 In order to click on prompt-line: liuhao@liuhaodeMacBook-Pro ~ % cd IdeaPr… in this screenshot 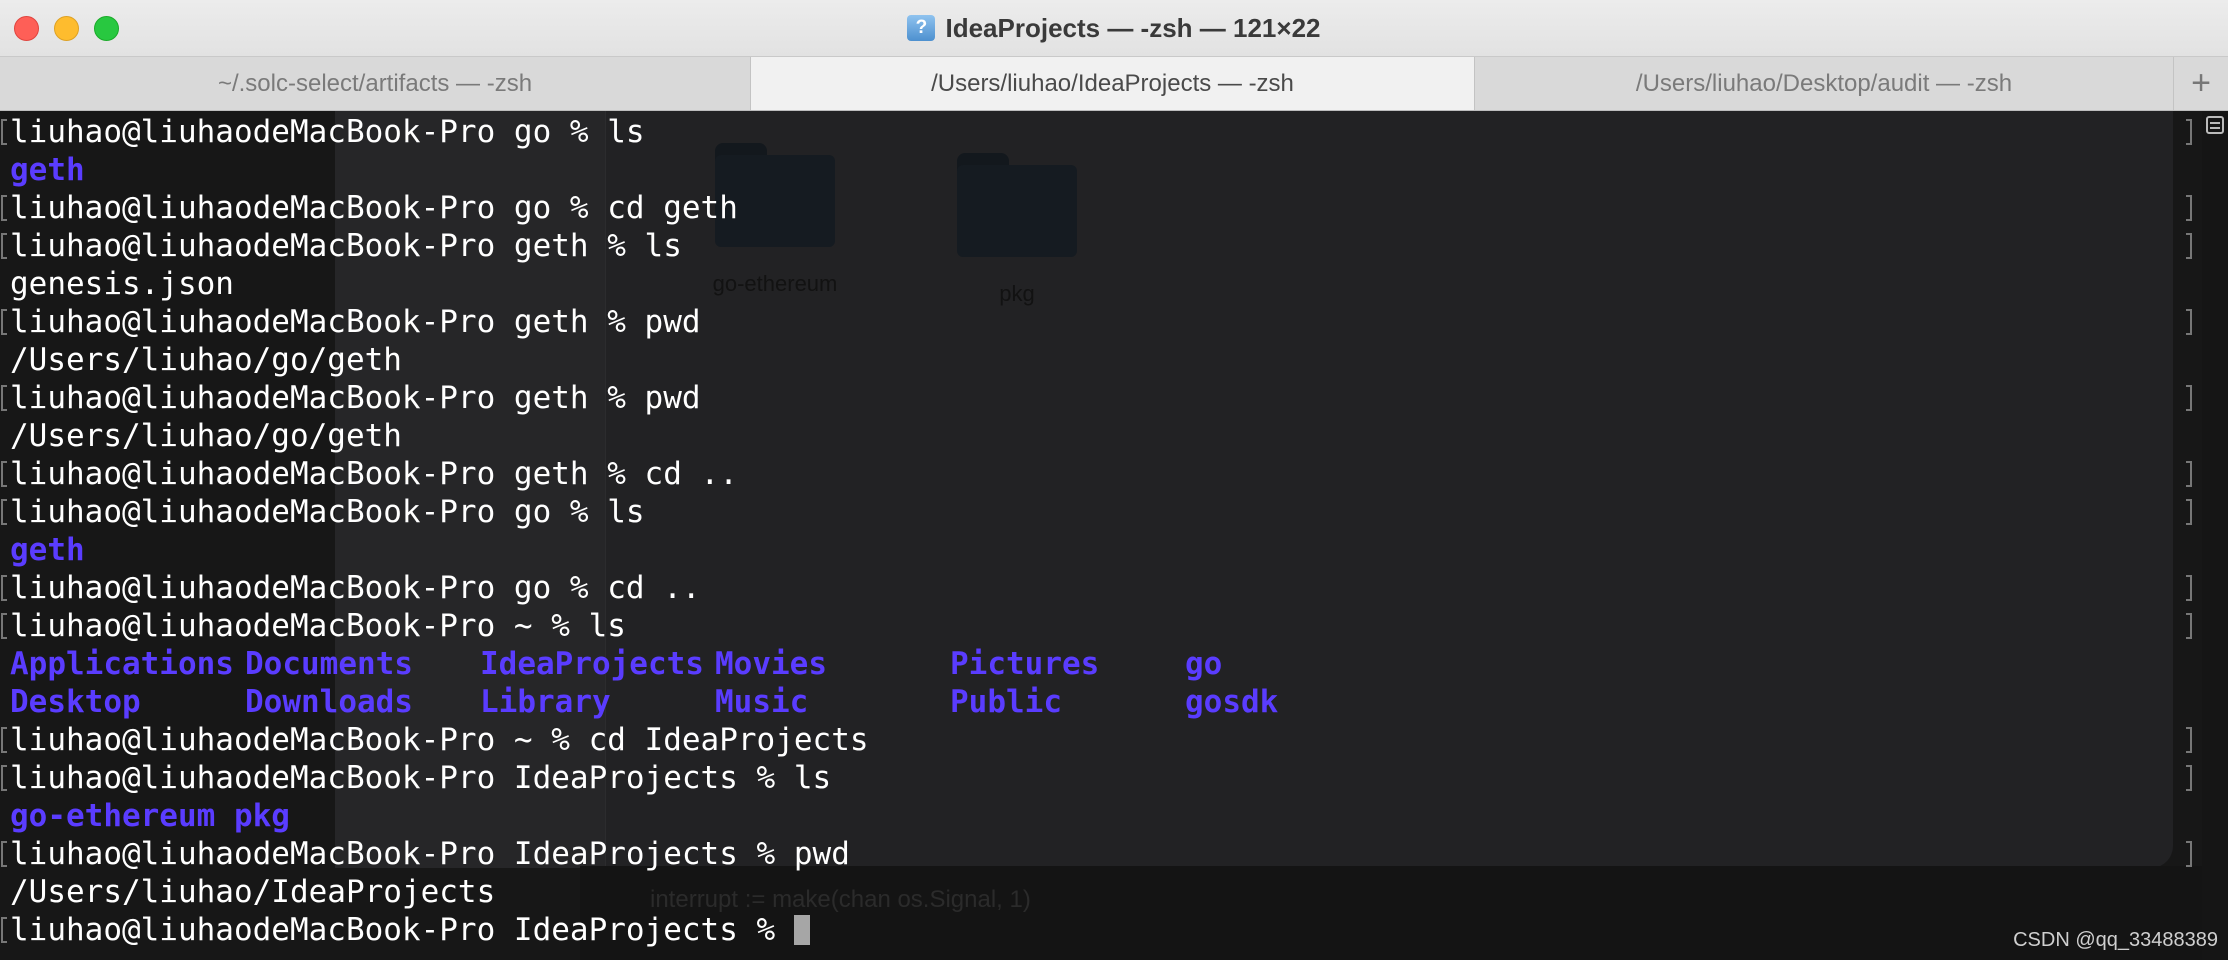, I will do `click(715, 740)`.